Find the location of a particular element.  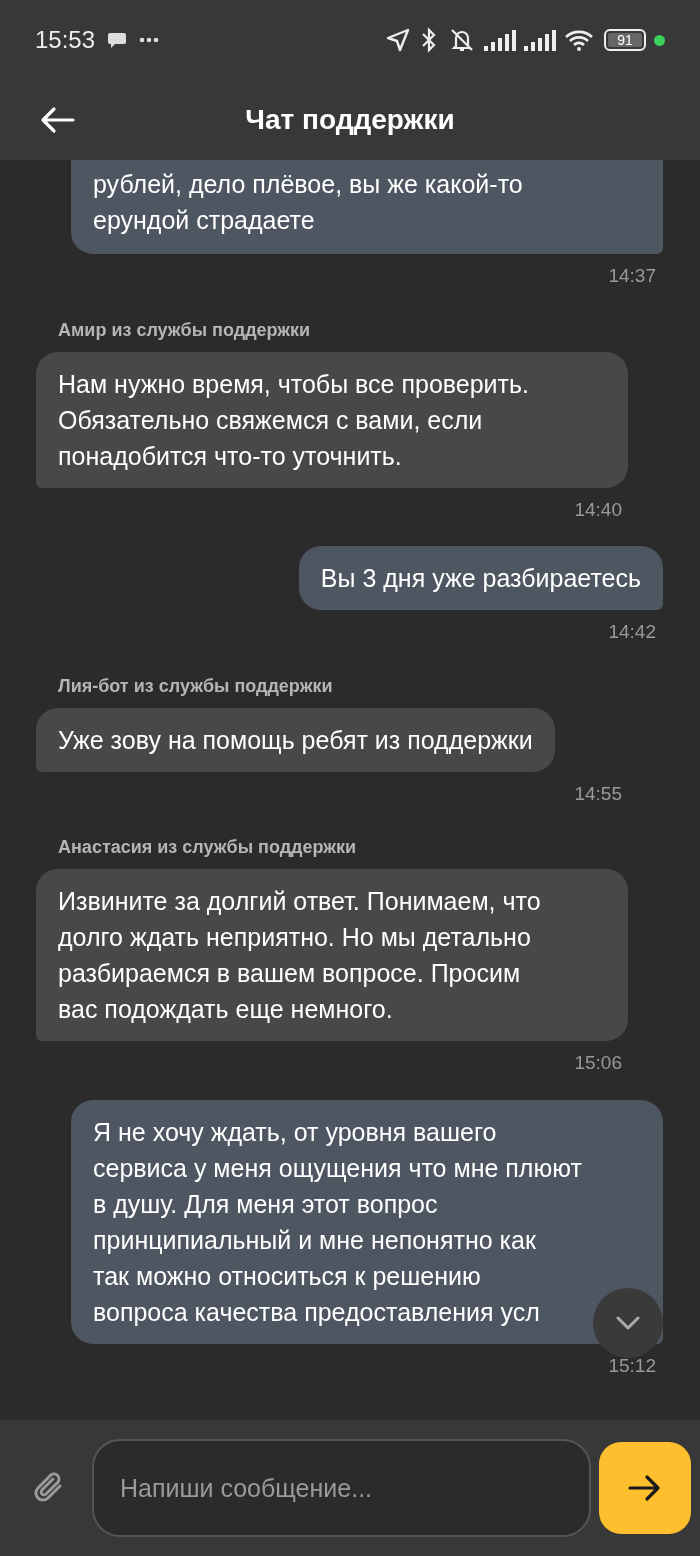

send-button is located at coordinates (645, 1488).